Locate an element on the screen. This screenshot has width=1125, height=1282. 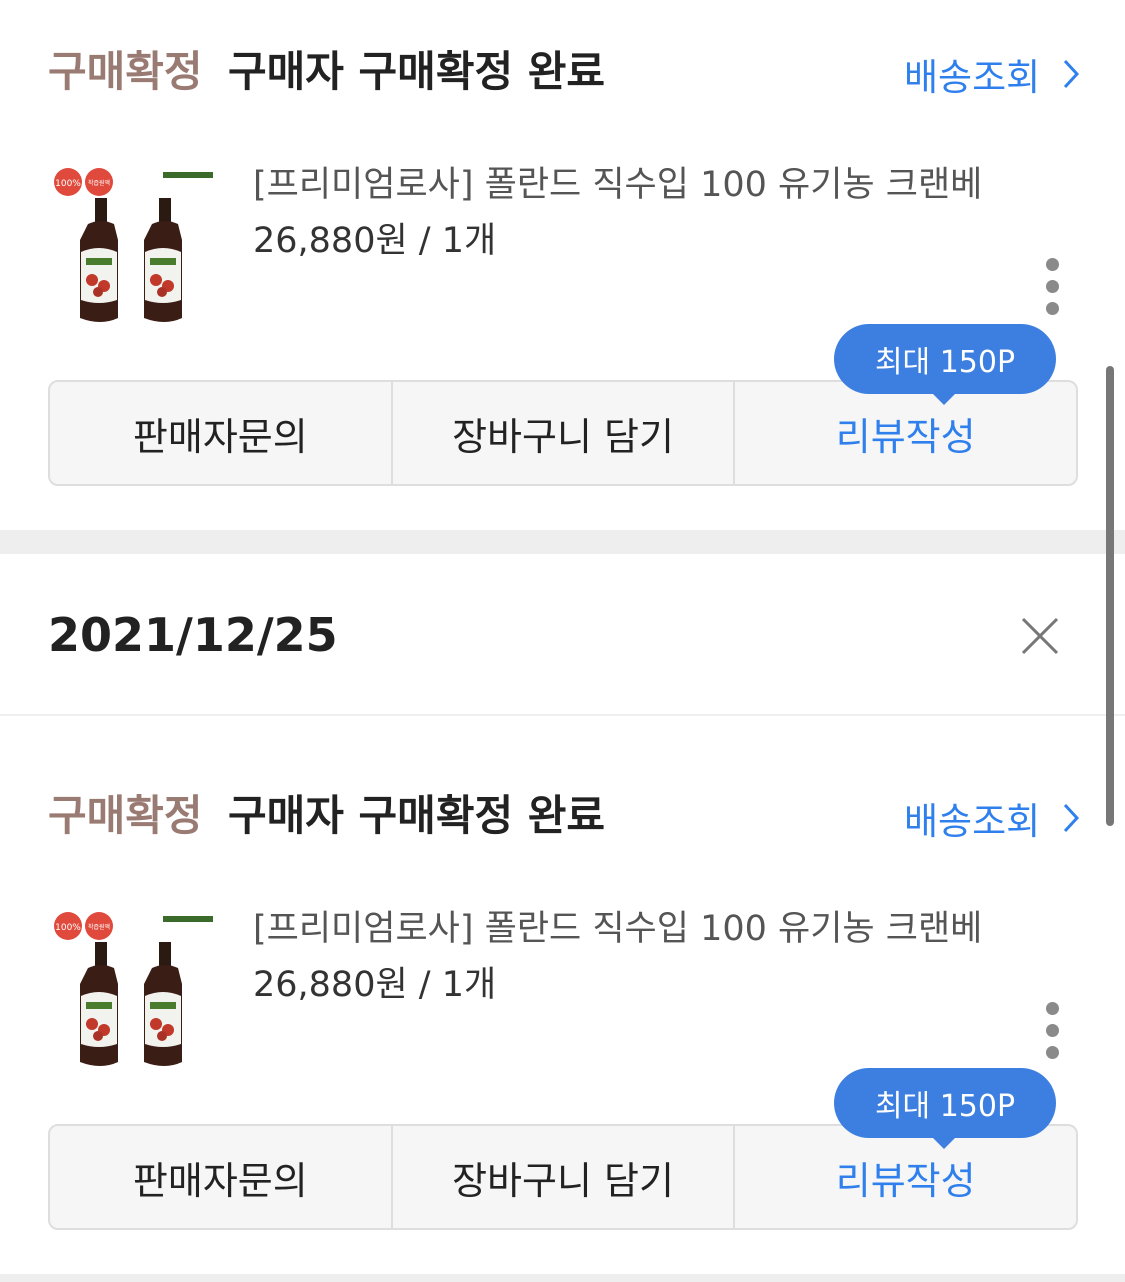
order-date-header: 2021/12/25 is located at coordinates (562, 635).